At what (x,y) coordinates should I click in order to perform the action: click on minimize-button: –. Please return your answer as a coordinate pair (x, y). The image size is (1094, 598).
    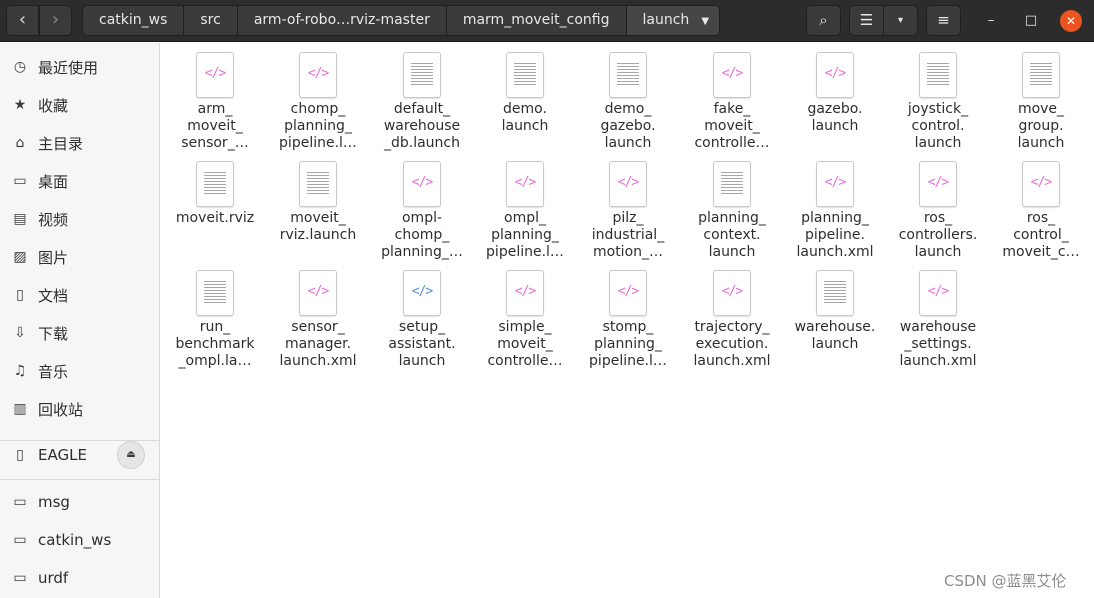
    Looking at the image, I should click on (991, 21).